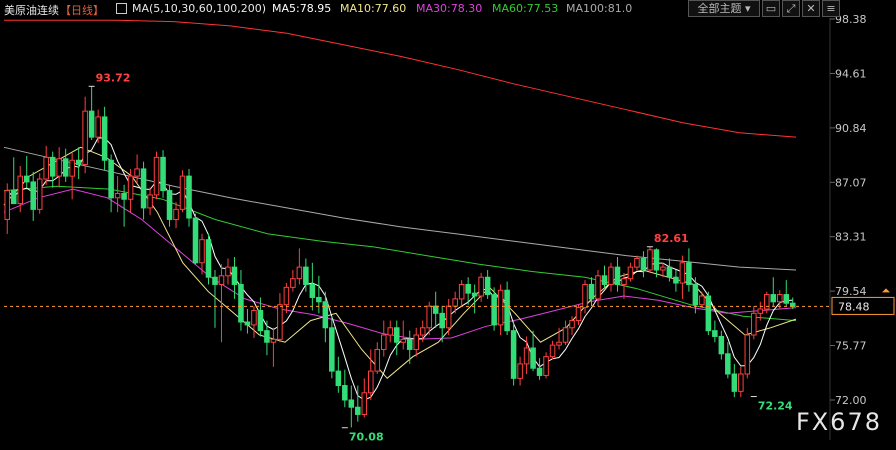  What do you see at coordinates (525, 8) in the screenshot?
I see `ma60-value: MA60:77.53` at bounding box center [525, 8].